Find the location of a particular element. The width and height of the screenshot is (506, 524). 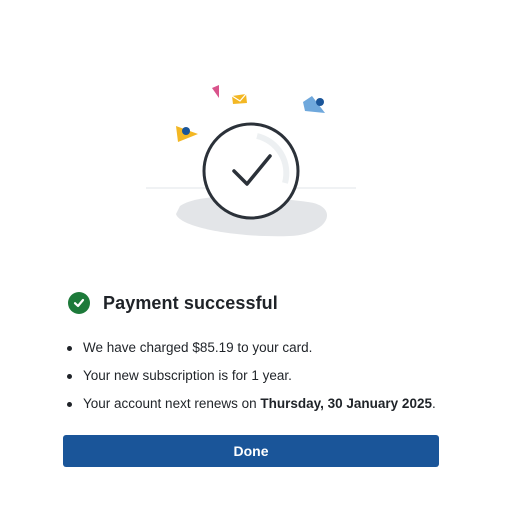

renewal-date: Thursday, 30 January 2025 is located at coordinates (346, 403).